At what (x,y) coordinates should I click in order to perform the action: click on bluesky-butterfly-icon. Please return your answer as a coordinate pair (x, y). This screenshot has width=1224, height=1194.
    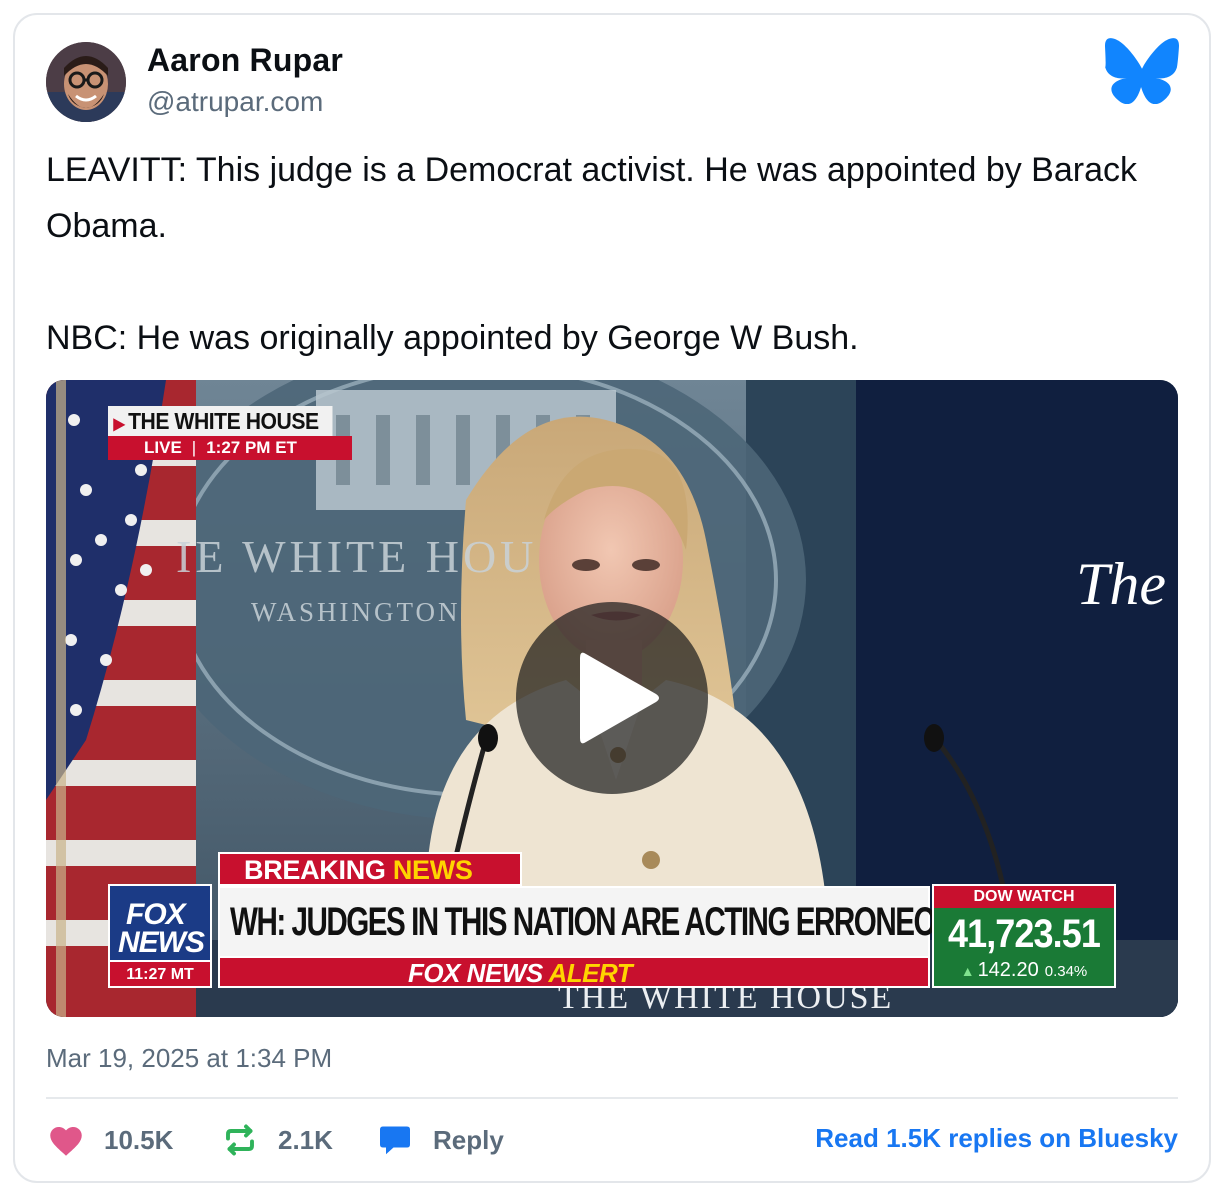
    Looking at the image, I should click on (1142, 71).